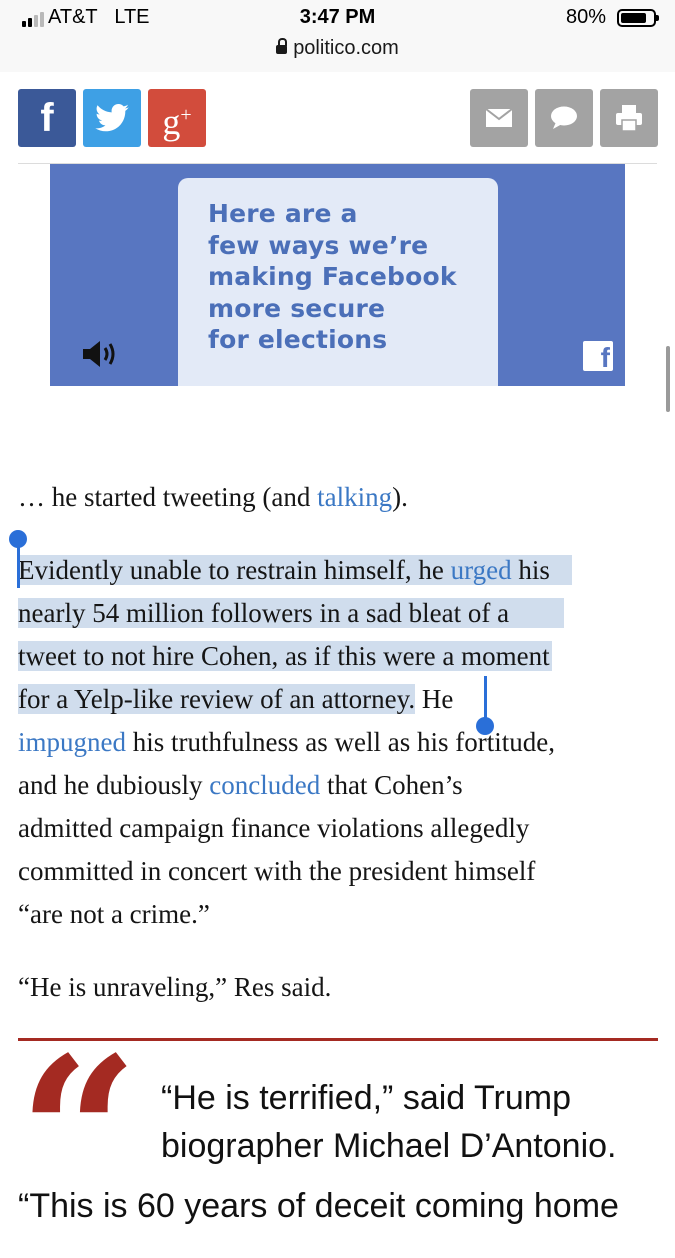 This screenshot has height=1258, width=675. I want to click on printer-icon, so click(629, 118).